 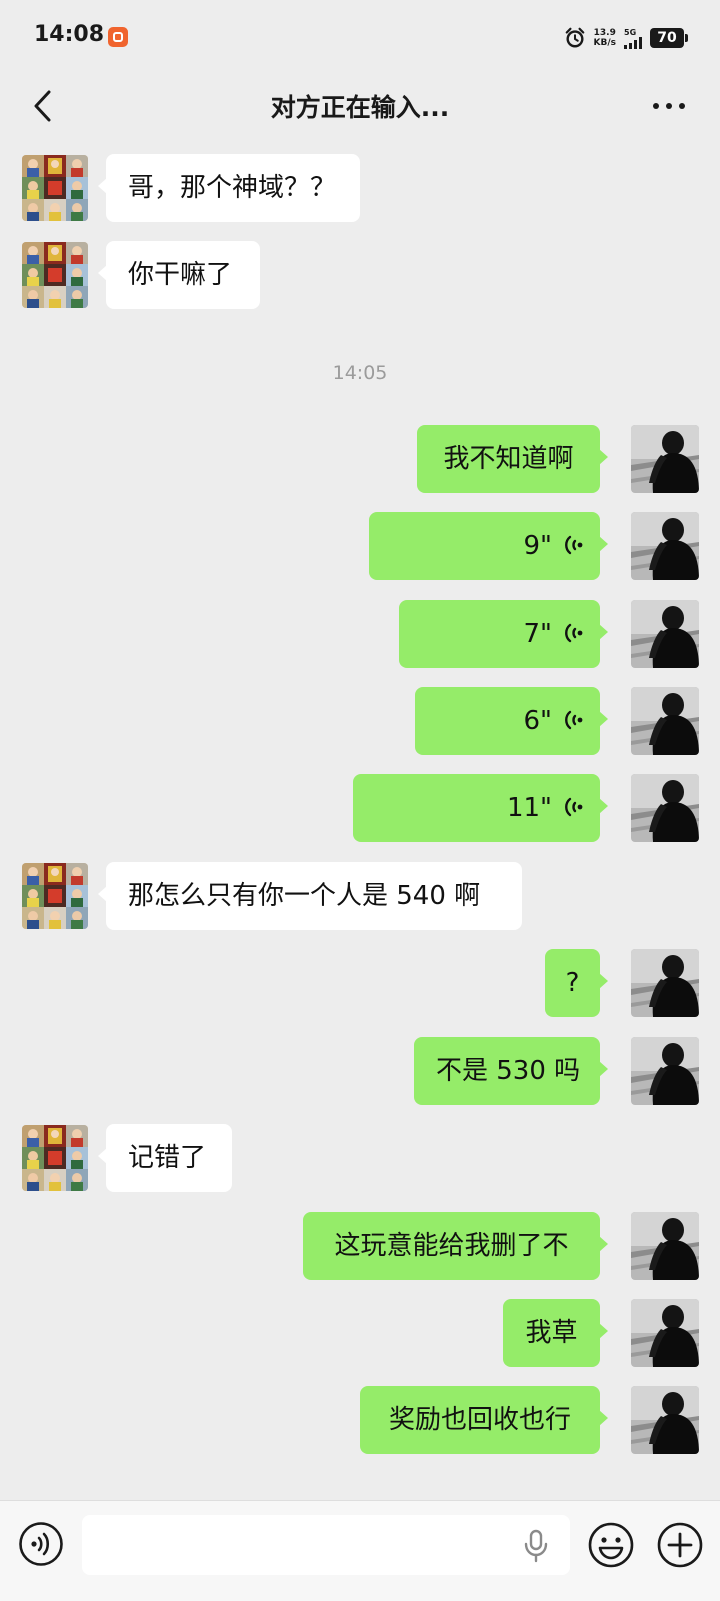 I want to click on message-bubble-sent: 我不知道啊, so click(x=512, y=459).